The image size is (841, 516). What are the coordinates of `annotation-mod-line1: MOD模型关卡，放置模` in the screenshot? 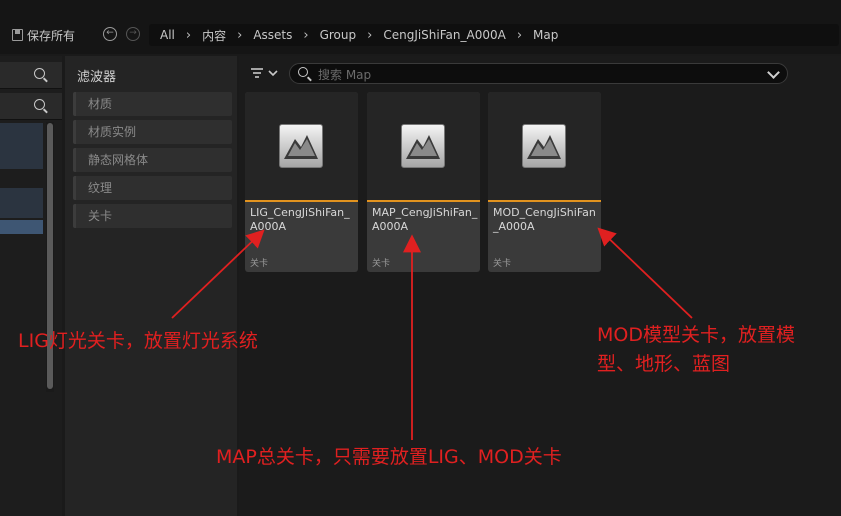 It's located at (696, 335).